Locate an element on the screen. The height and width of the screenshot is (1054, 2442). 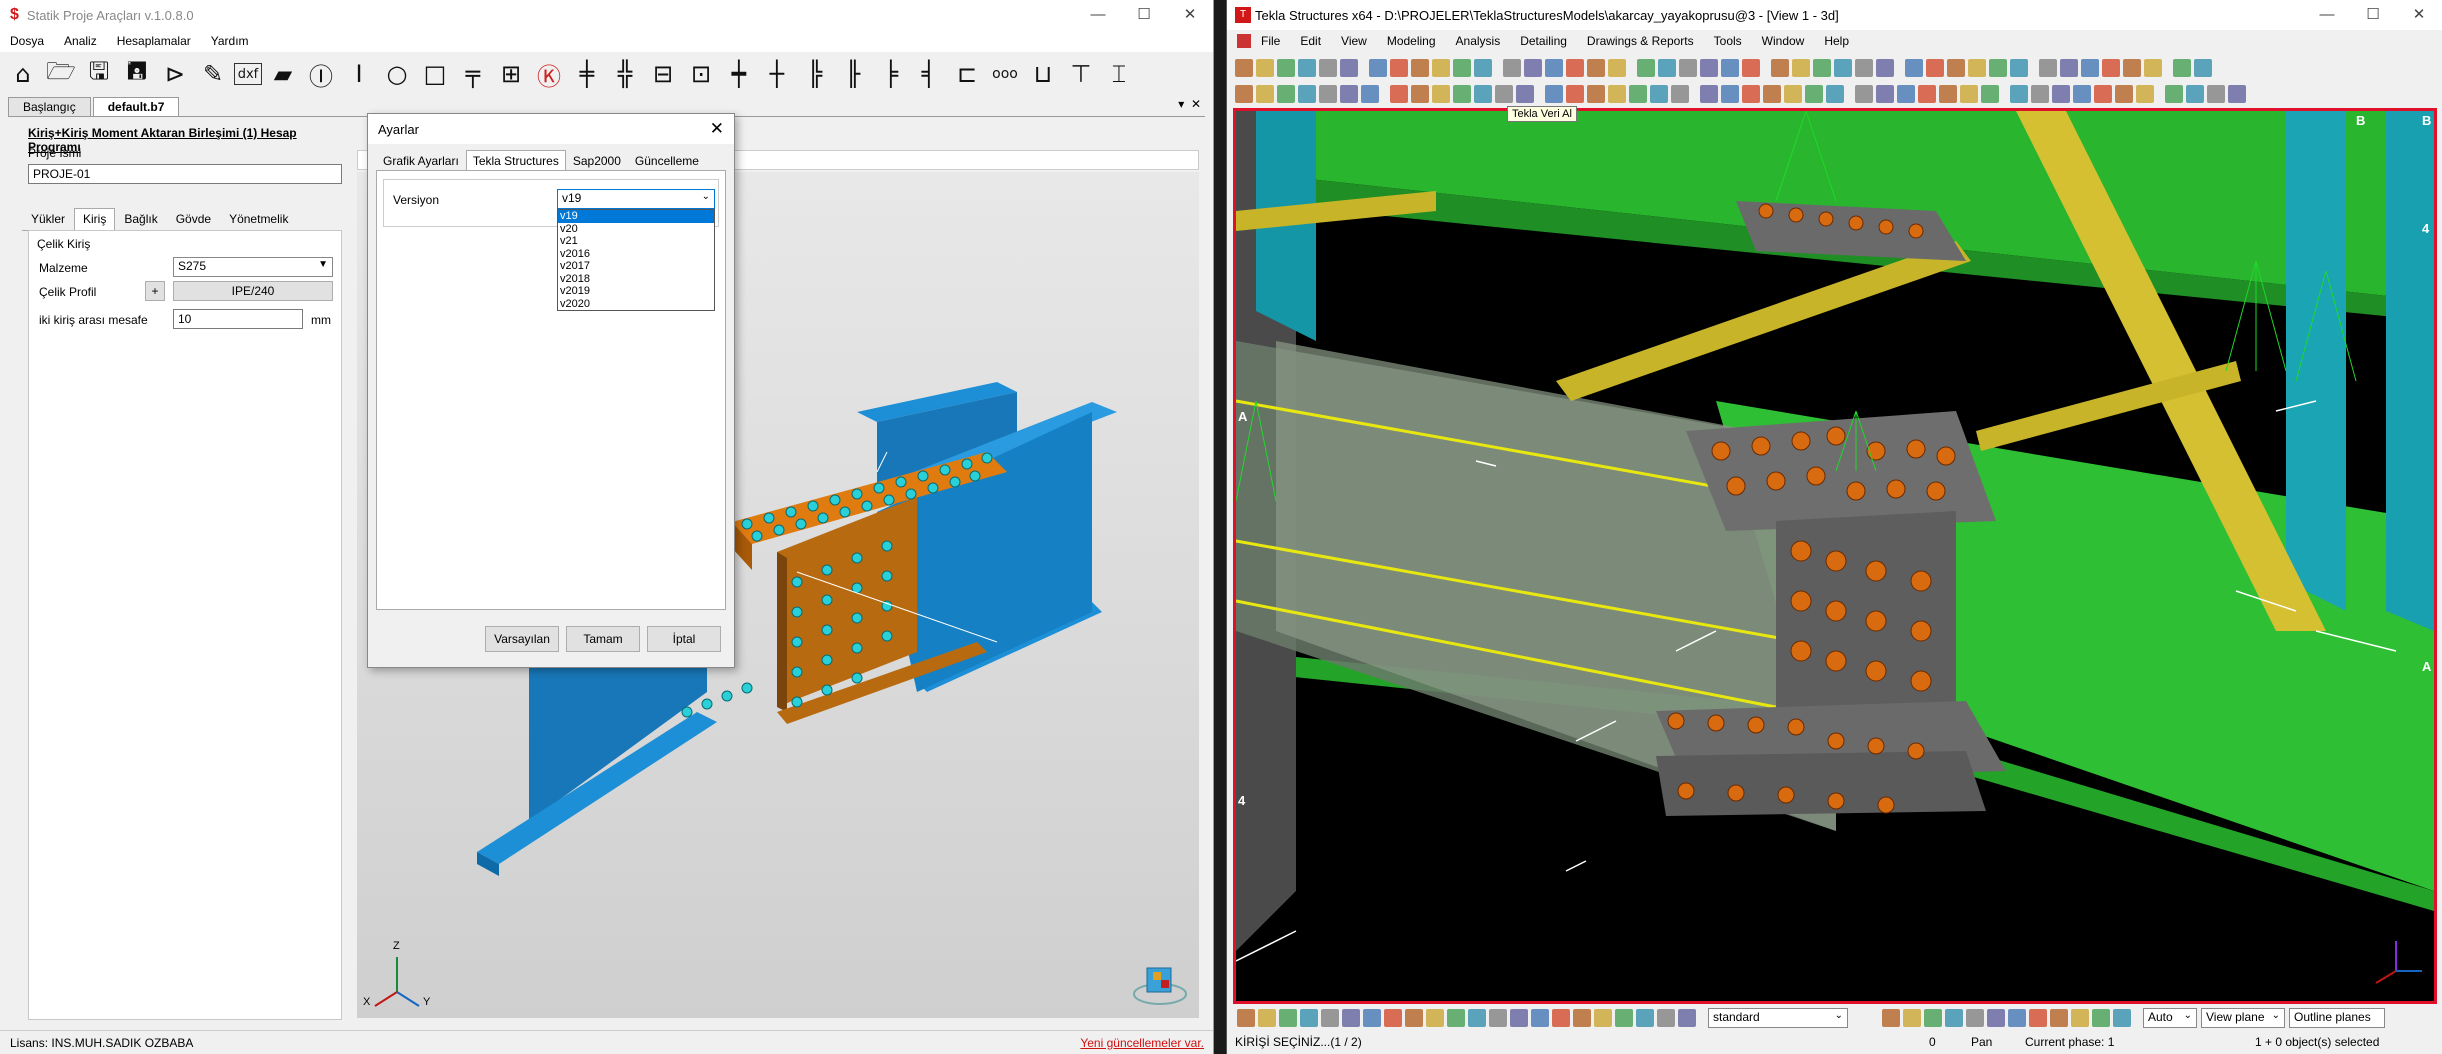
tab-sap2000: Sap2000 is located at coordinates (597, 161).